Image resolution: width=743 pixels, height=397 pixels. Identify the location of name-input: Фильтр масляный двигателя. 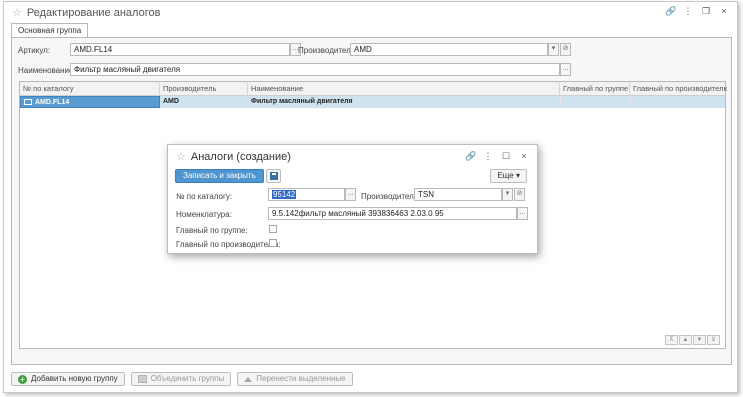
(315, 69).